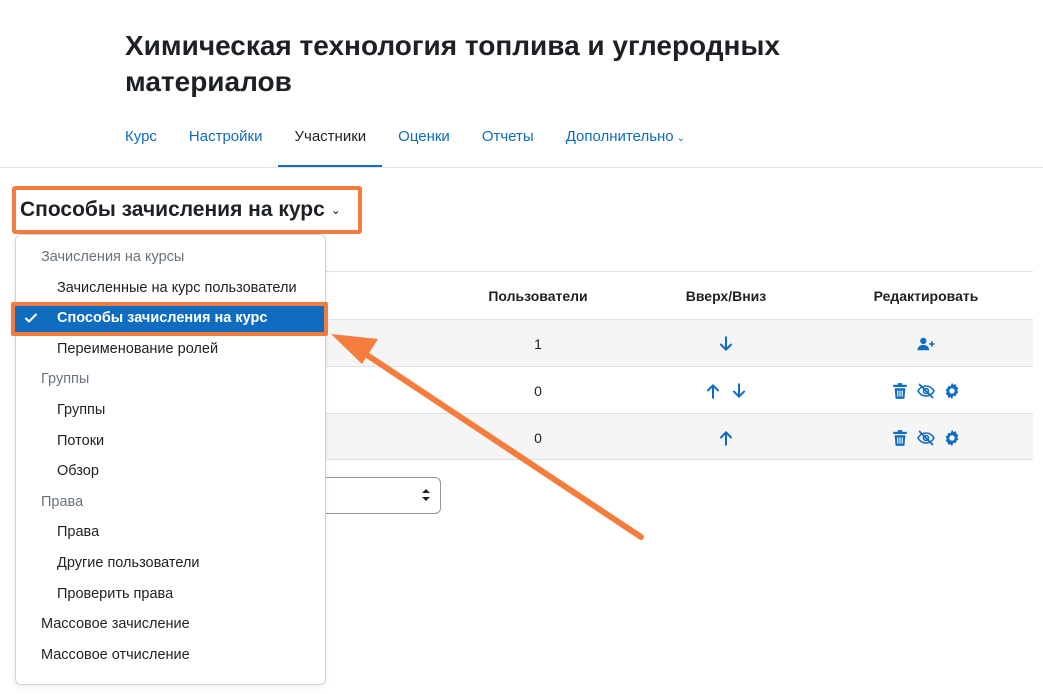 This screenshot has width=1043, height=694. I want to click on tab-settings: Настройки, so click(226, 142).